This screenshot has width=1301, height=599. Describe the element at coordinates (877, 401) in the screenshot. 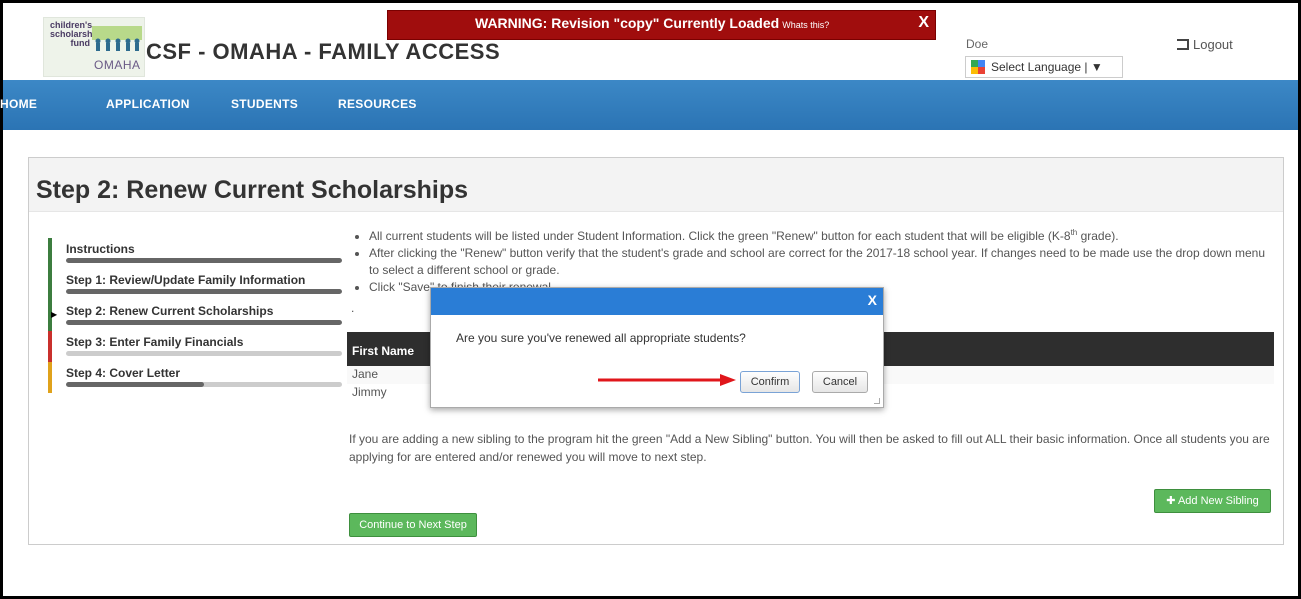

I see `resize-handle` at that location.